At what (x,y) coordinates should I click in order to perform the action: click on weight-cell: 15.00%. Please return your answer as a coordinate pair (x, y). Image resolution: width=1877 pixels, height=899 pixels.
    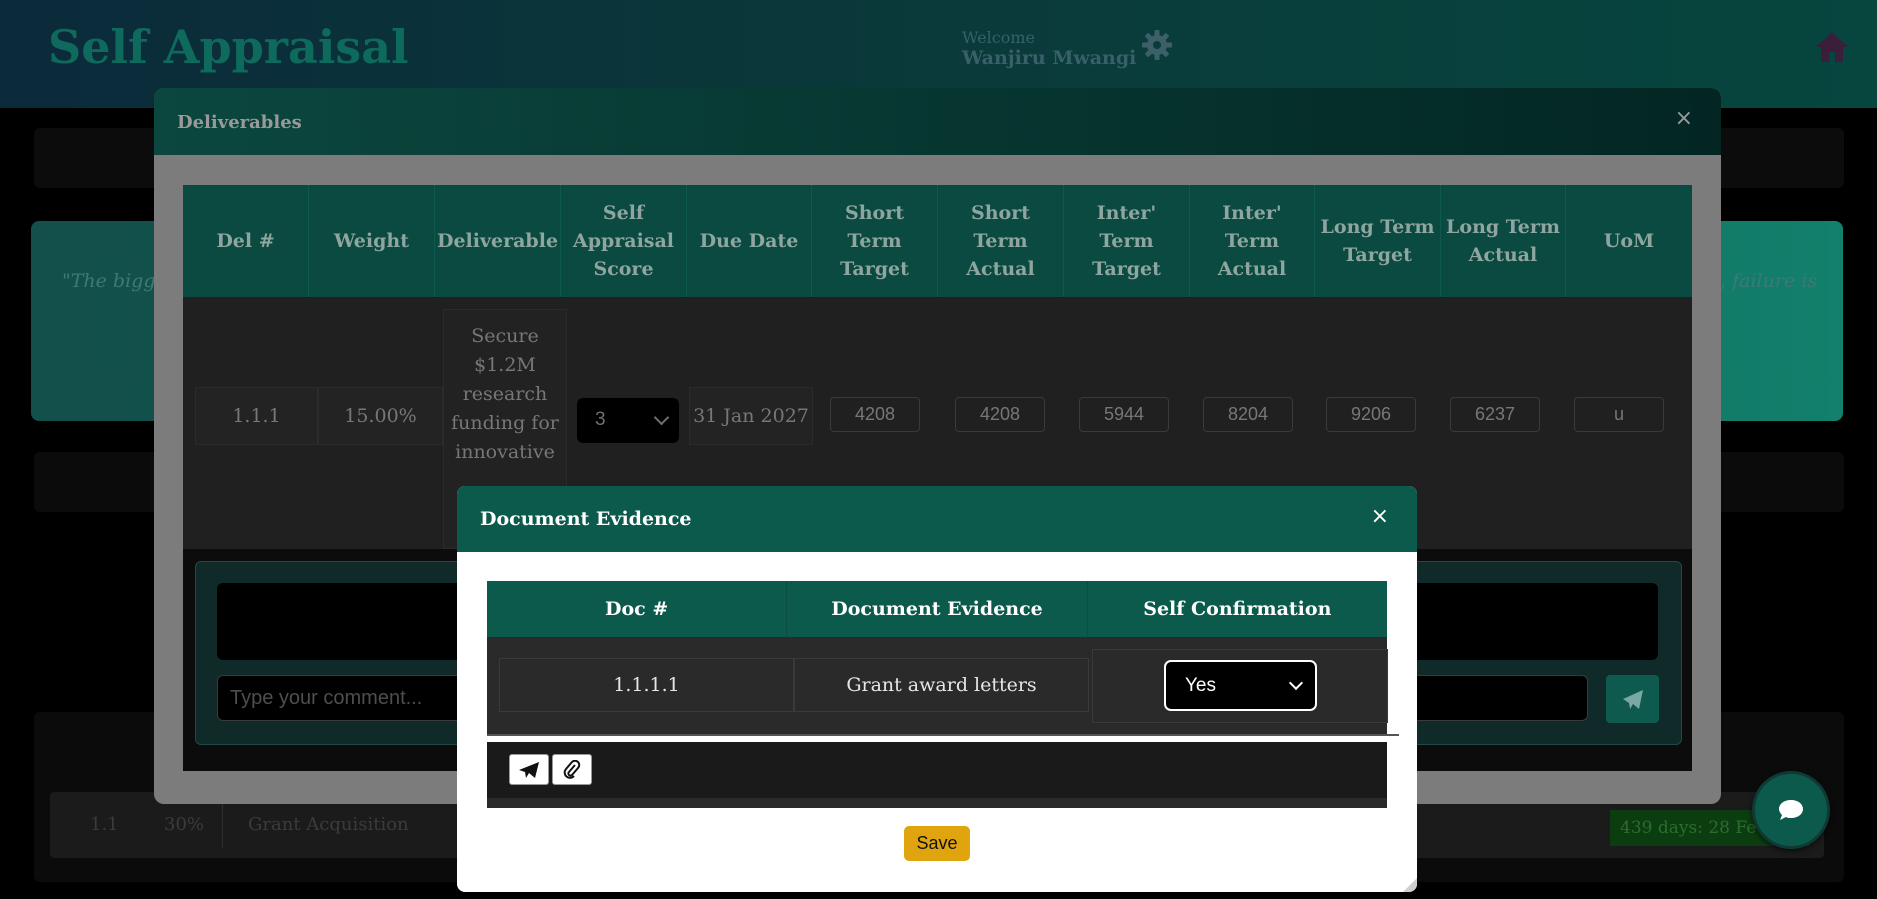
    Looking at the image, I should click on (380, 416).